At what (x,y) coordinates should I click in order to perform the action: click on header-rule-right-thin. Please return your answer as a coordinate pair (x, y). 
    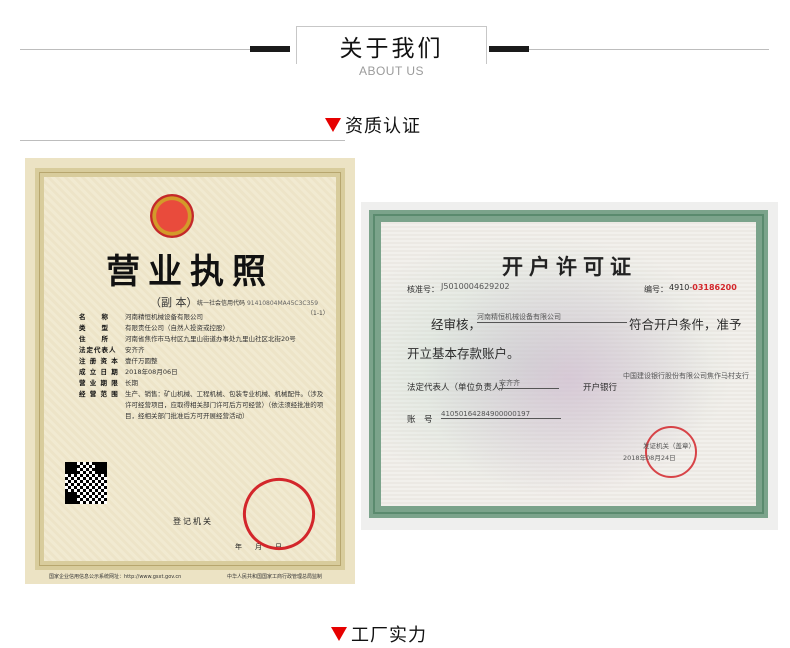
    Looking at the image, I should click on (649, 49).